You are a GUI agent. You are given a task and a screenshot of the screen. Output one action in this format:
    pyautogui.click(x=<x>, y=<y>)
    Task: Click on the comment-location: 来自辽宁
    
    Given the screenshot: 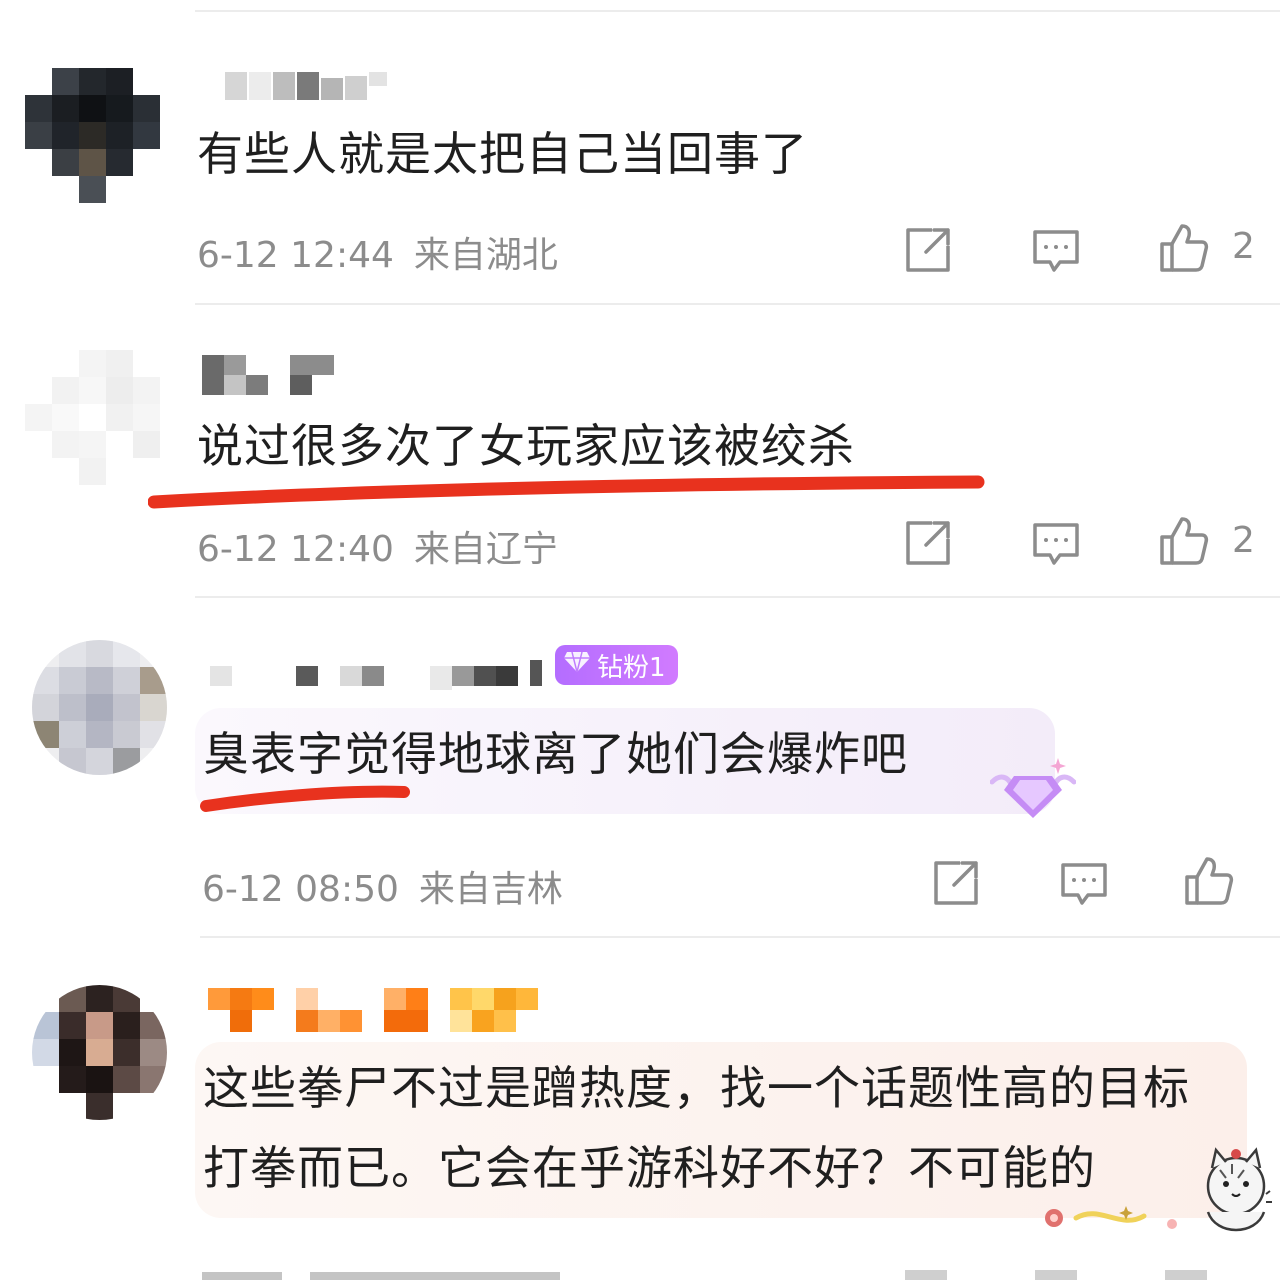 What is the action you would take?
    pyautogui.click(x=485, y=549)
    